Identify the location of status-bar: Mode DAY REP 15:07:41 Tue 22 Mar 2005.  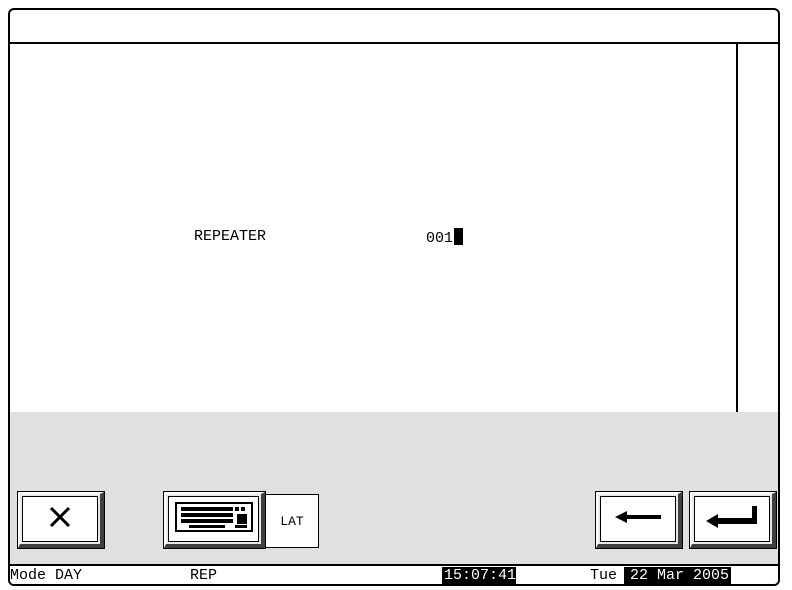
(394, 574).